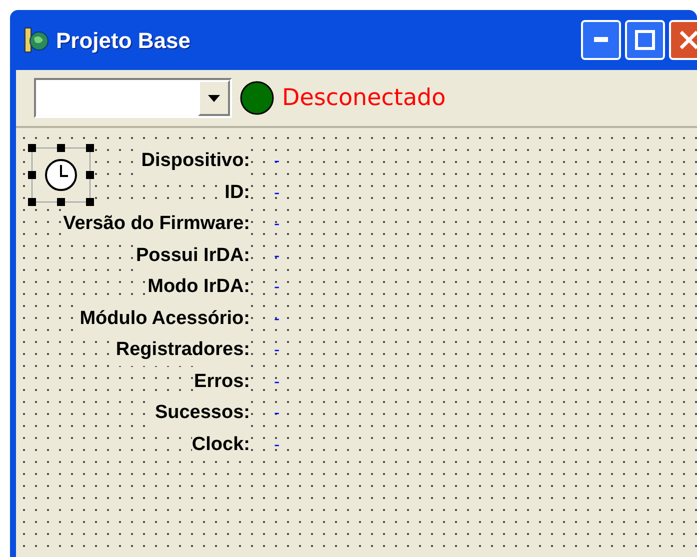  I want to click on caret-icon, so click(214, 98).